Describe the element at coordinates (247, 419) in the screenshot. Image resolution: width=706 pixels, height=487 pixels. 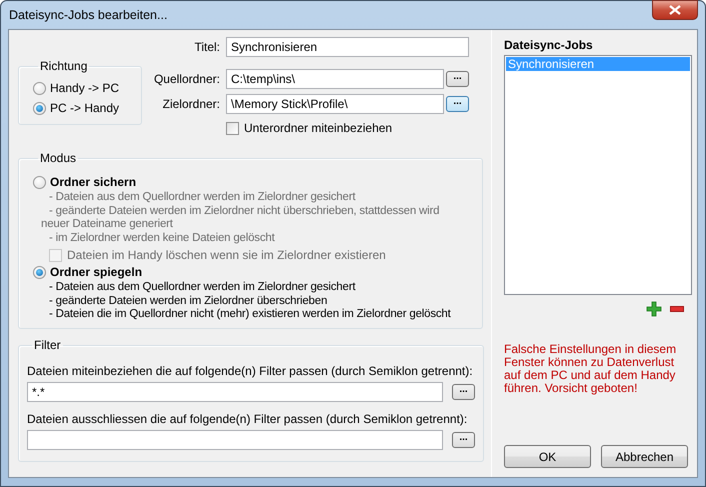
I see `filter-label: Dateien ausschliessen die auf folgende(n) Filter passen (durch Semiklon getrennt):` at that location.